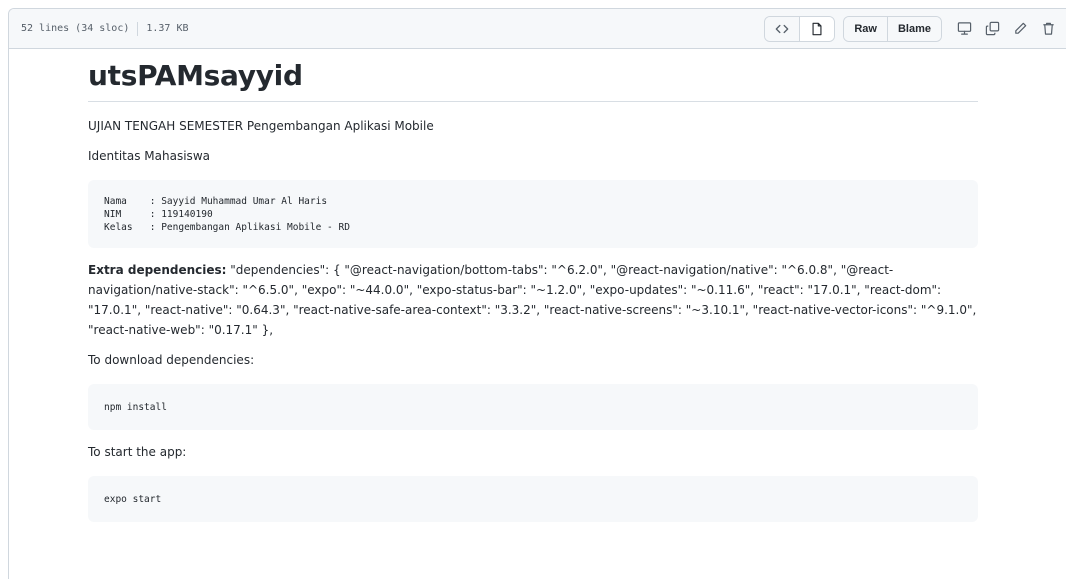 The height and width of the screenshot is (579, 1066). What do you see at coordinates (138, 28) in the screenshot?
I see `divider` at bounding box center [138, 28].